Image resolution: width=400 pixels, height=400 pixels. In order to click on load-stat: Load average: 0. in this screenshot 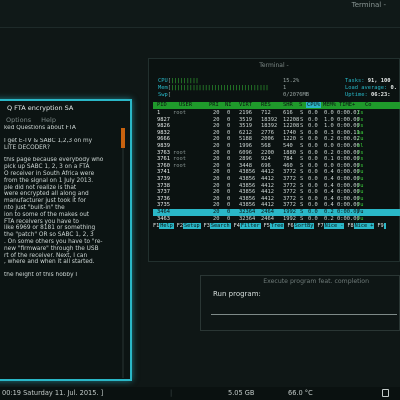, I will do `click(371, 88)`.